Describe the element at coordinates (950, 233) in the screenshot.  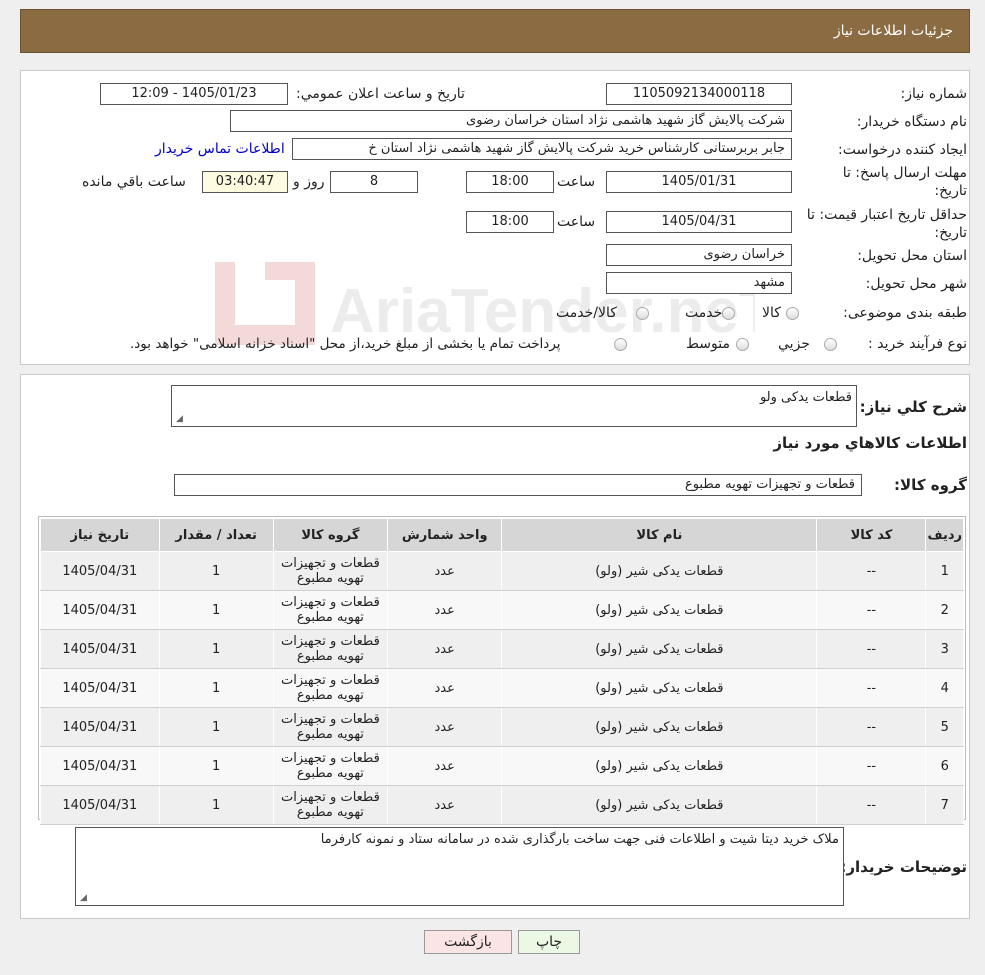
I see `validity-label-date: تاریخ:` at that location.